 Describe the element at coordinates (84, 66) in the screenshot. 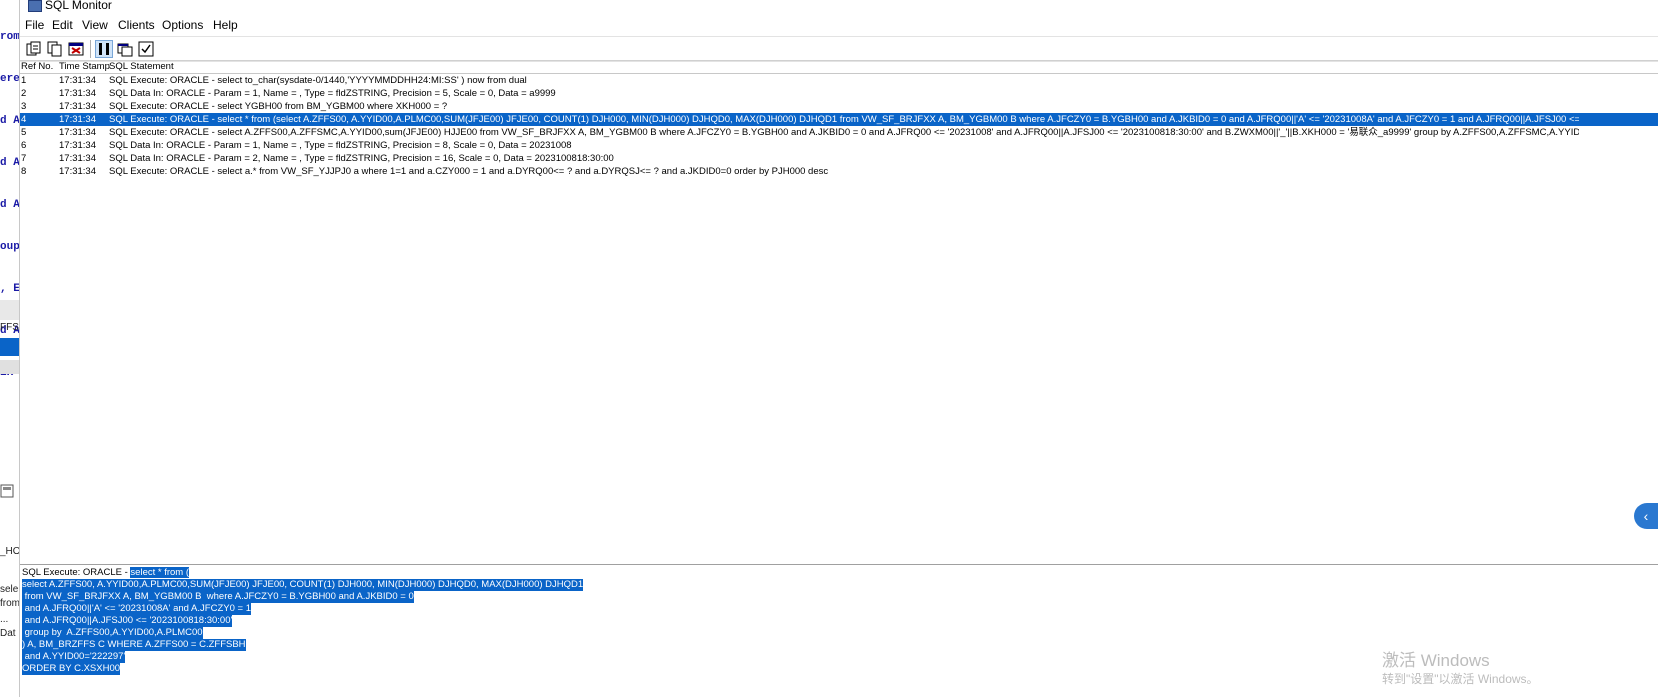

I see `column-time-stamp: Time Stamp` at that location.